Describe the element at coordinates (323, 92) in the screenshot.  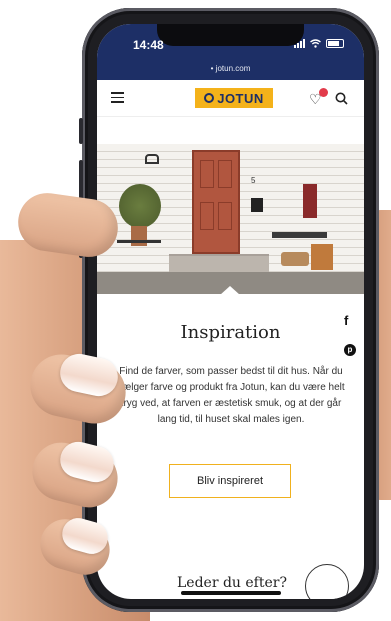
I see `favorites-badge` at that location.